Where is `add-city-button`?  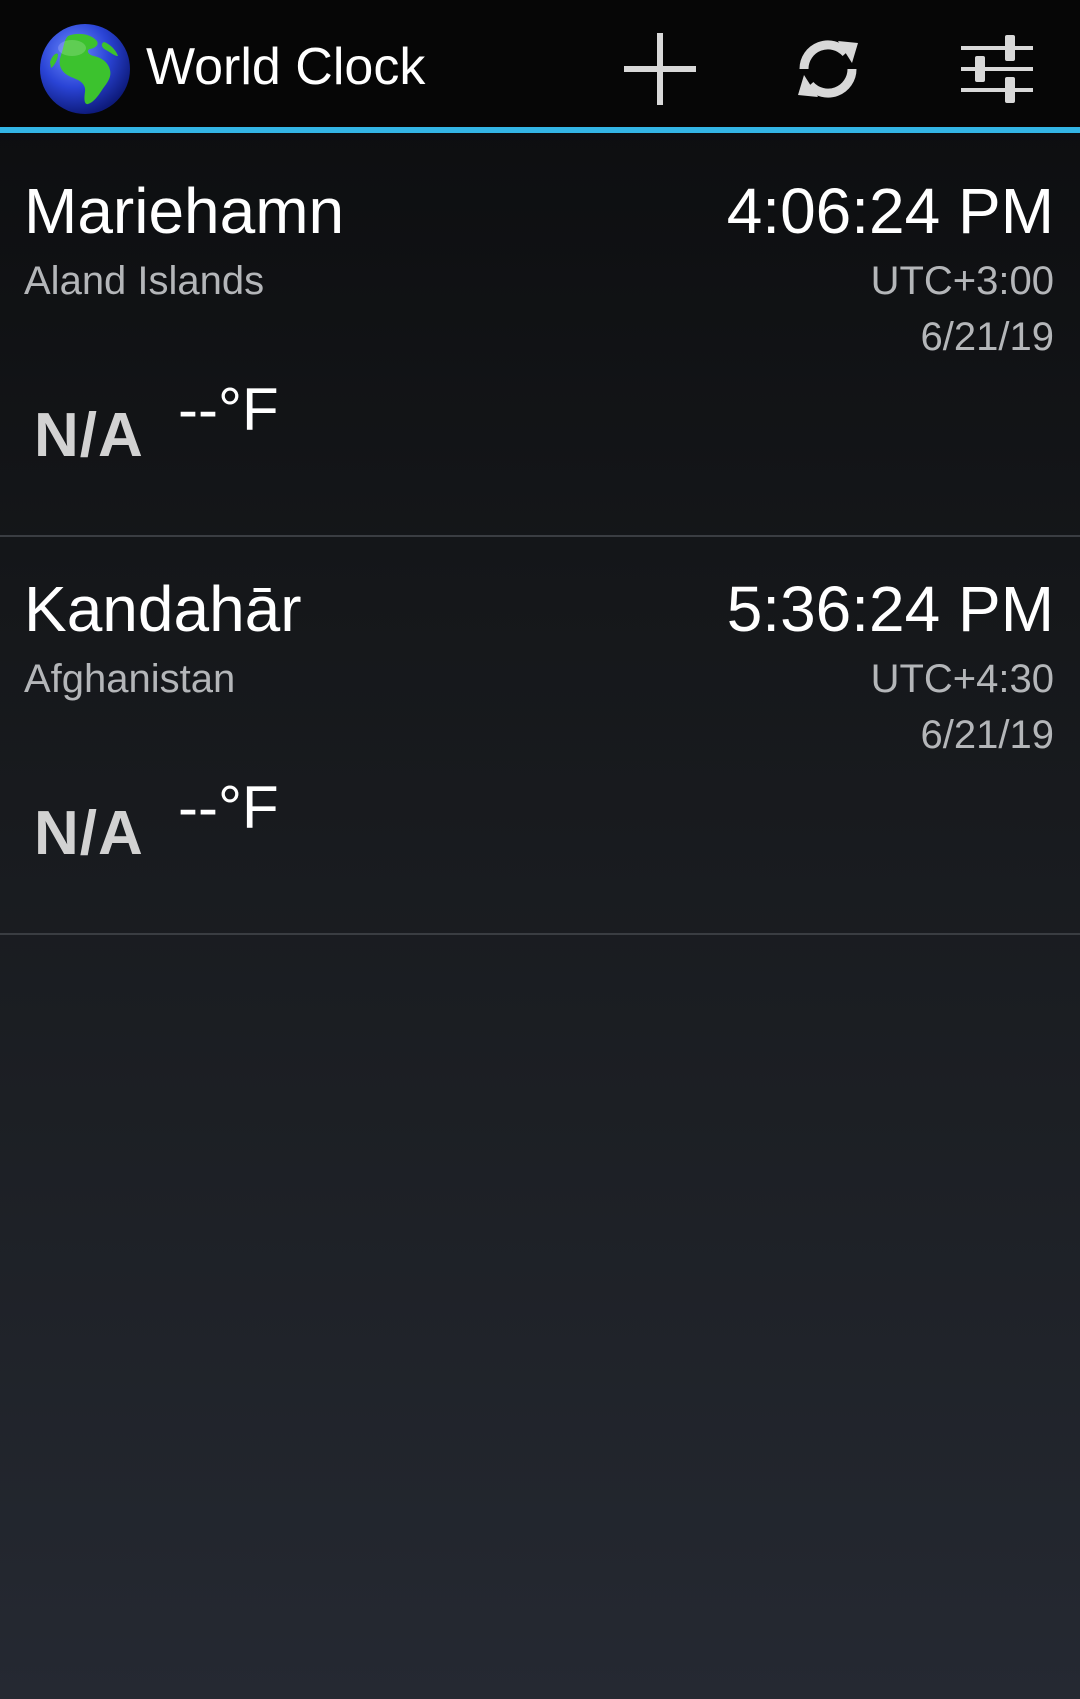 add-city-button is located at coordinates (660, 69).